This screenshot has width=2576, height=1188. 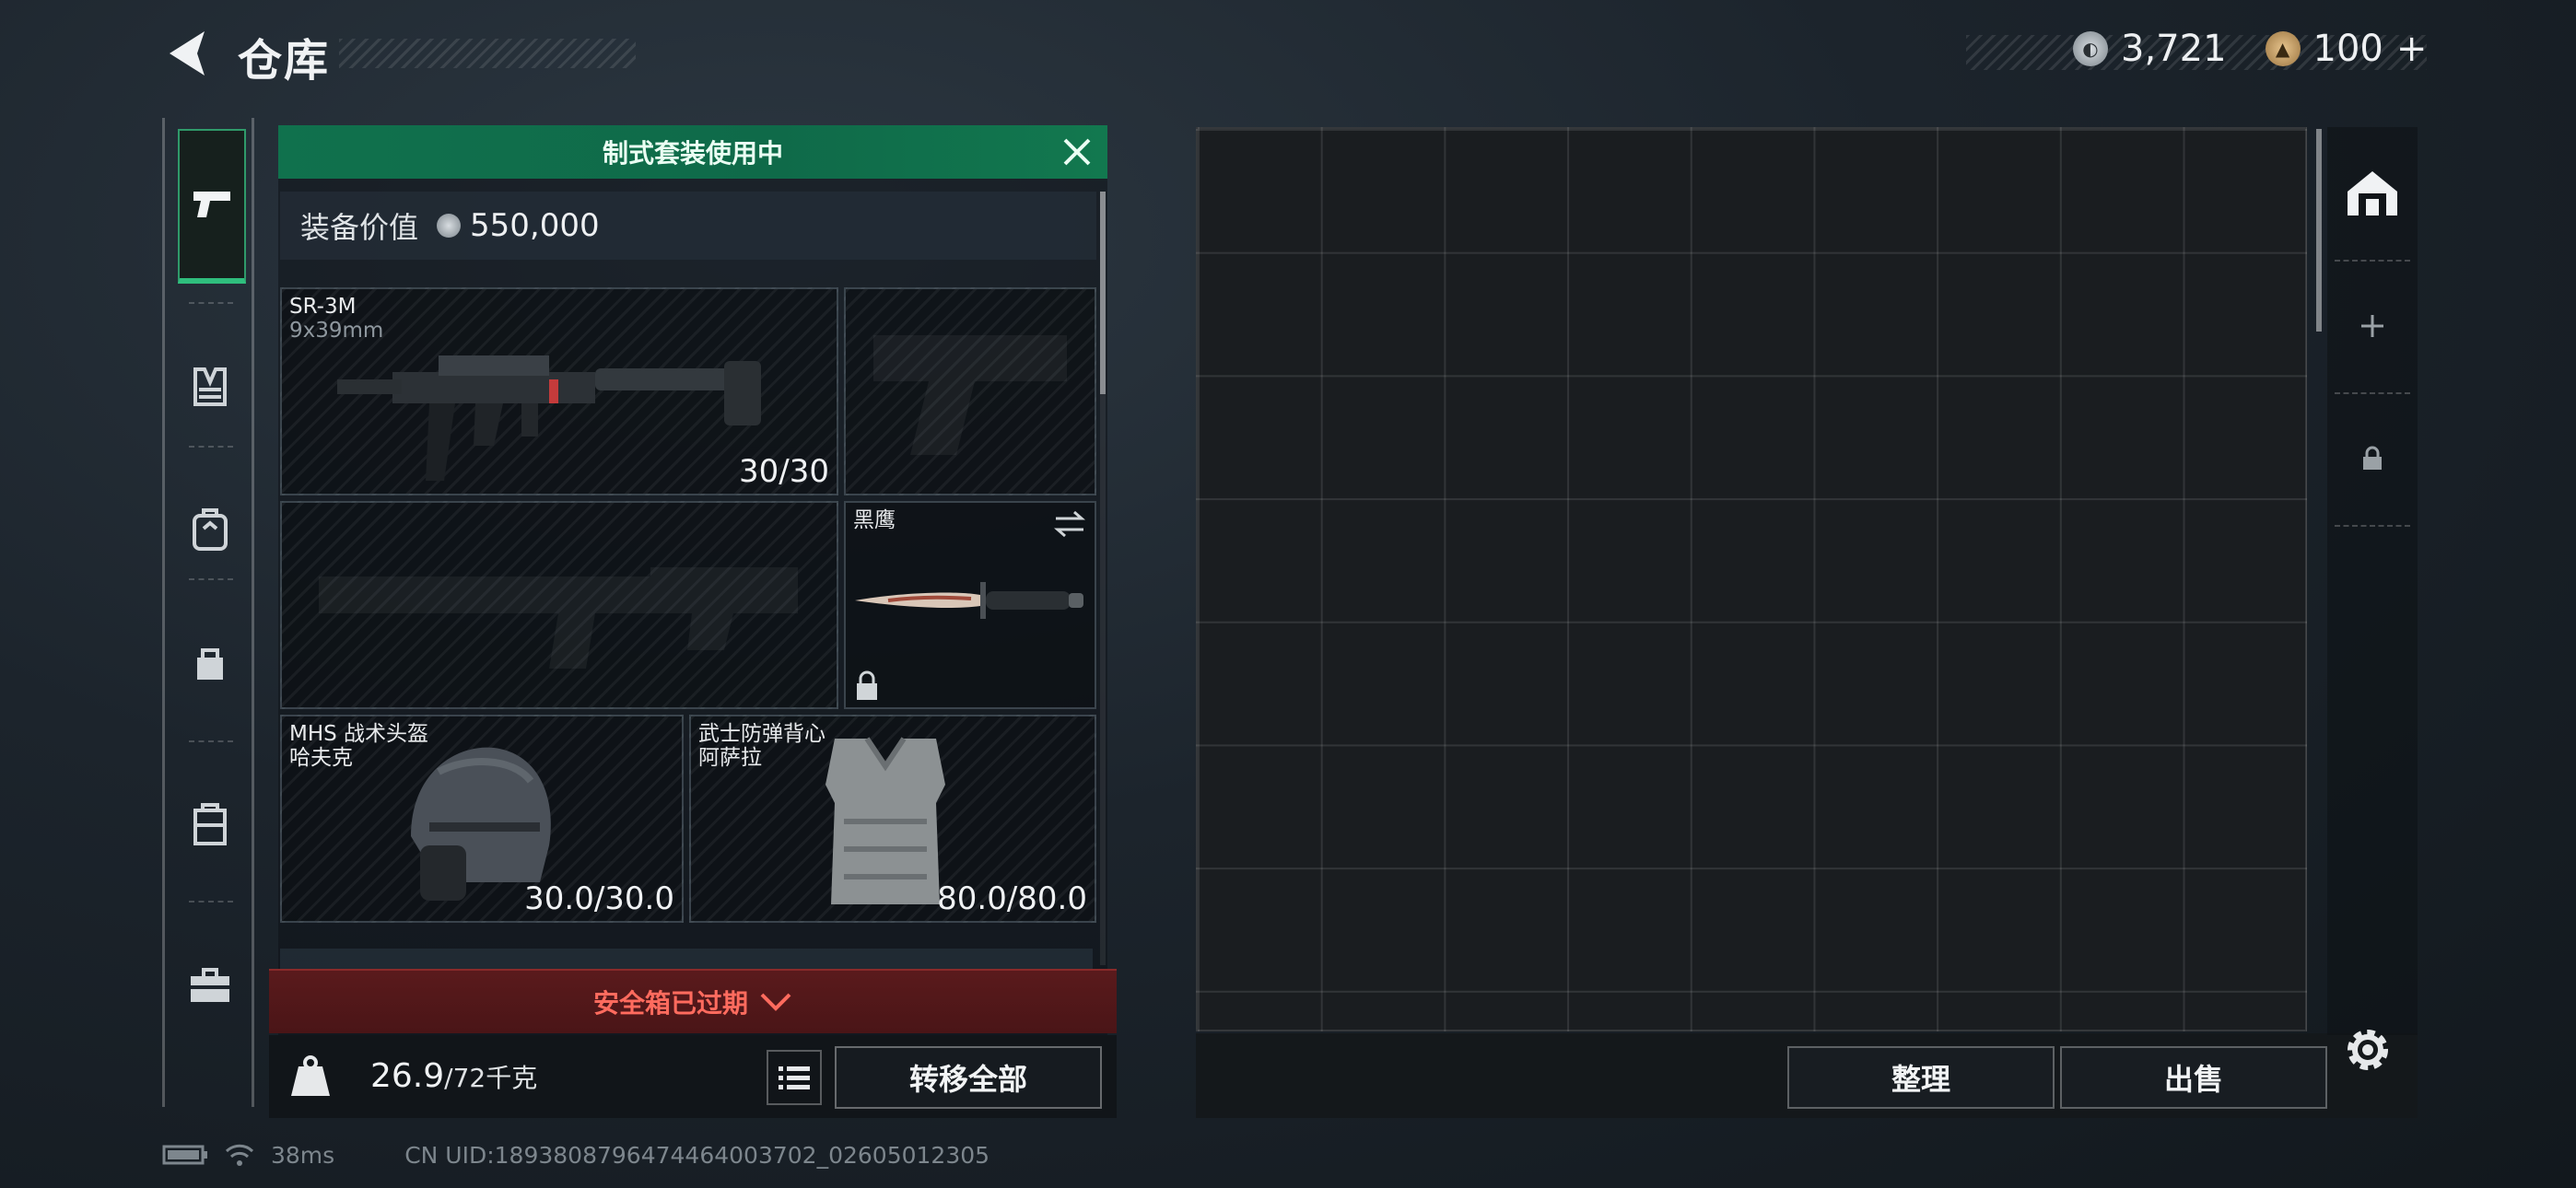 I want to click on case-icon, so click(x=210, y=824).